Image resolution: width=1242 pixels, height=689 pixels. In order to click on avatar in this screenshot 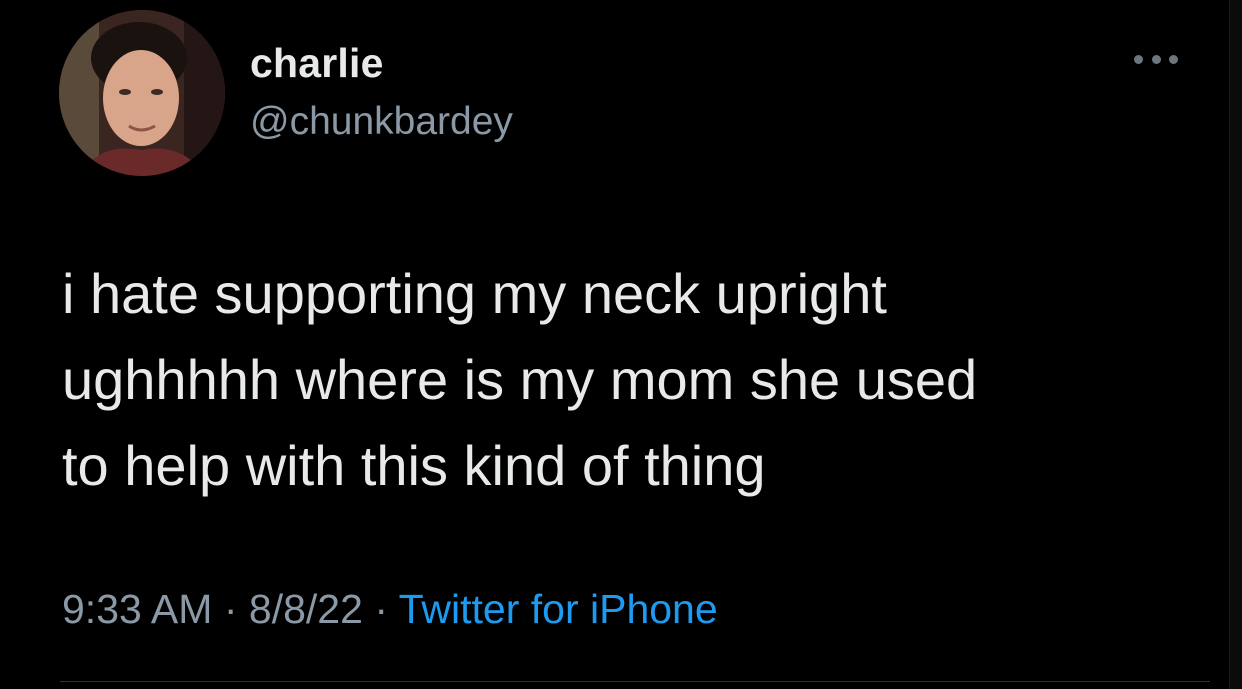, I will do `click(142, 93)`.